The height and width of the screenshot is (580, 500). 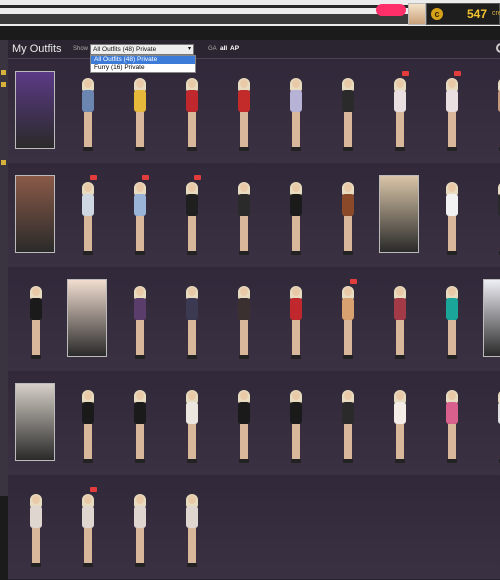 I want to click on filter-ap-link: AP, so click(x=234, y=48).